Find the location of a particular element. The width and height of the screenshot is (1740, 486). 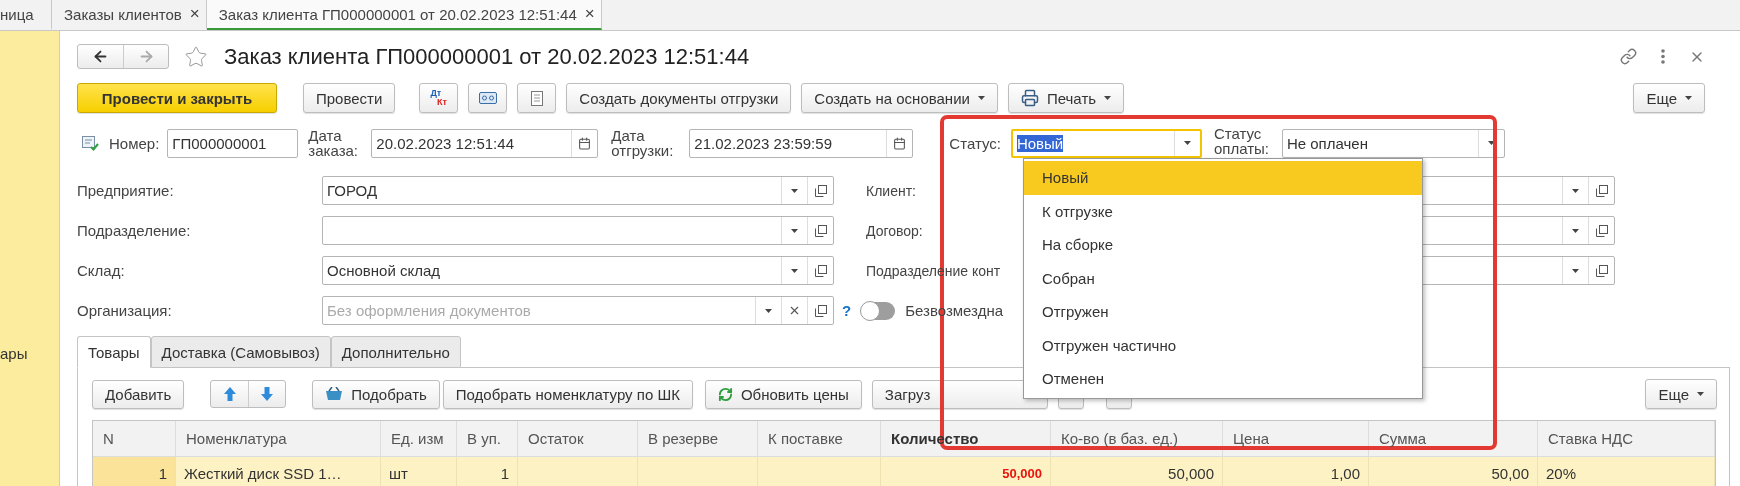

more-icon is located at coordinates (1663, 56).